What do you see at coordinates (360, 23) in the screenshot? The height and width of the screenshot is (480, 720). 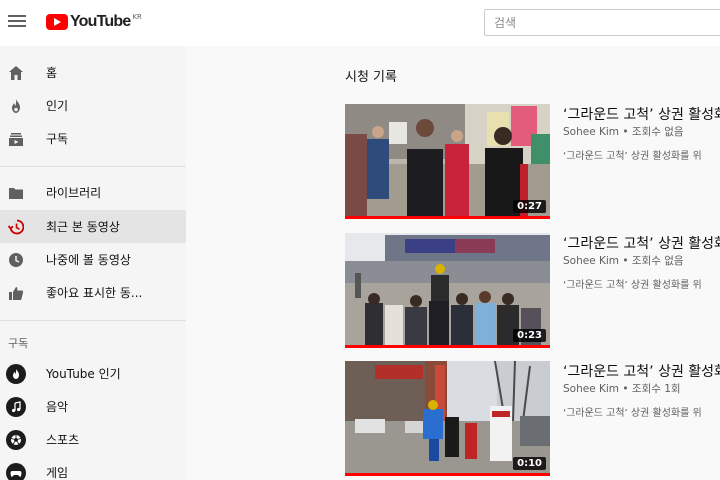 I see `top-bar: YouTube KR` at bounding box center [360, 23].